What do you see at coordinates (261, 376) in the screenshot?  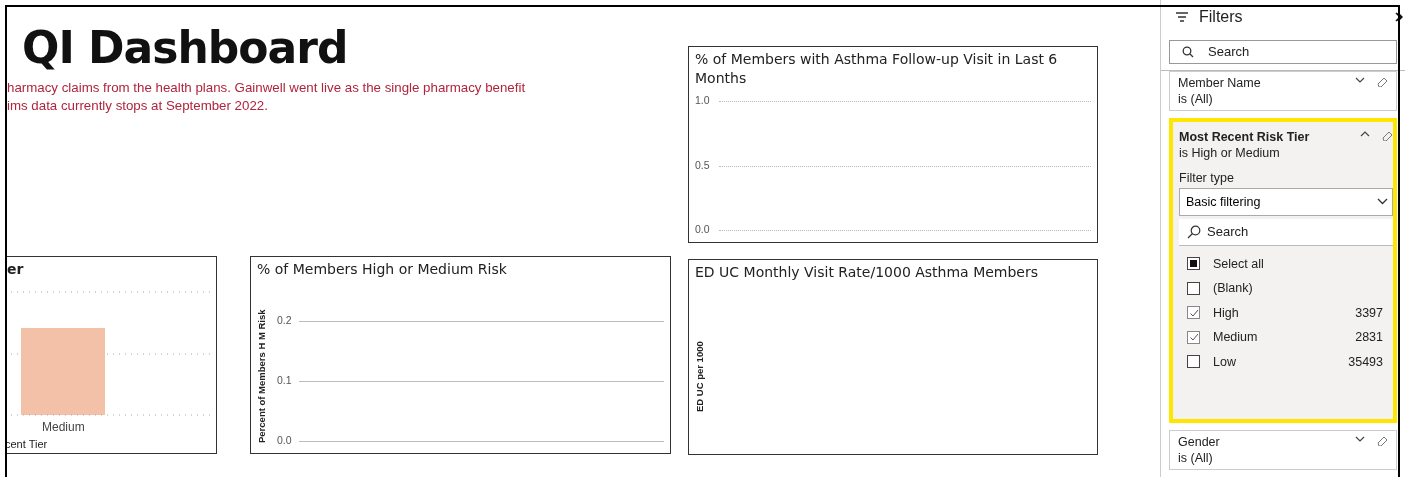 I see `axis-title: Percent of Members H M Risk` at bounding box center [261, 376].